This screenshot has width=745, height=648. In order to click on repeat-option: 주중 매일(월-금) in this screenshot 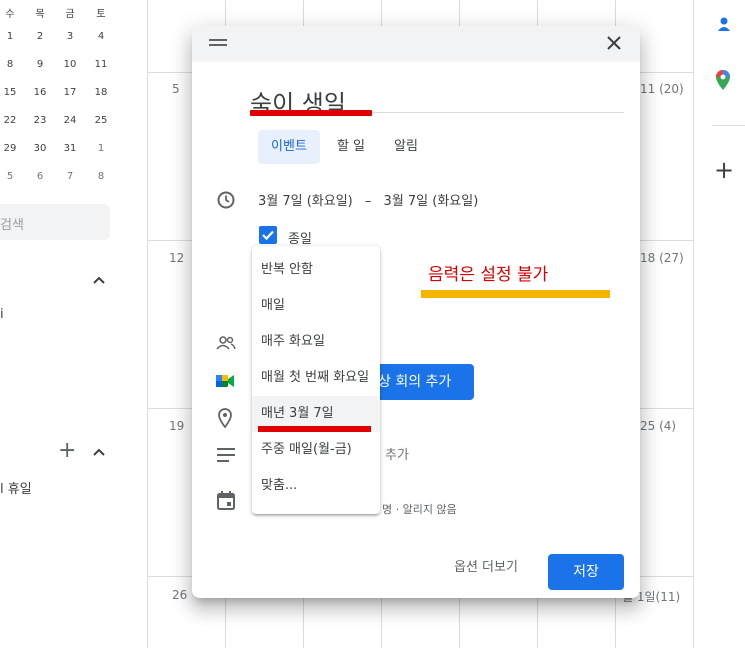, I will do `click(316, 450)`.